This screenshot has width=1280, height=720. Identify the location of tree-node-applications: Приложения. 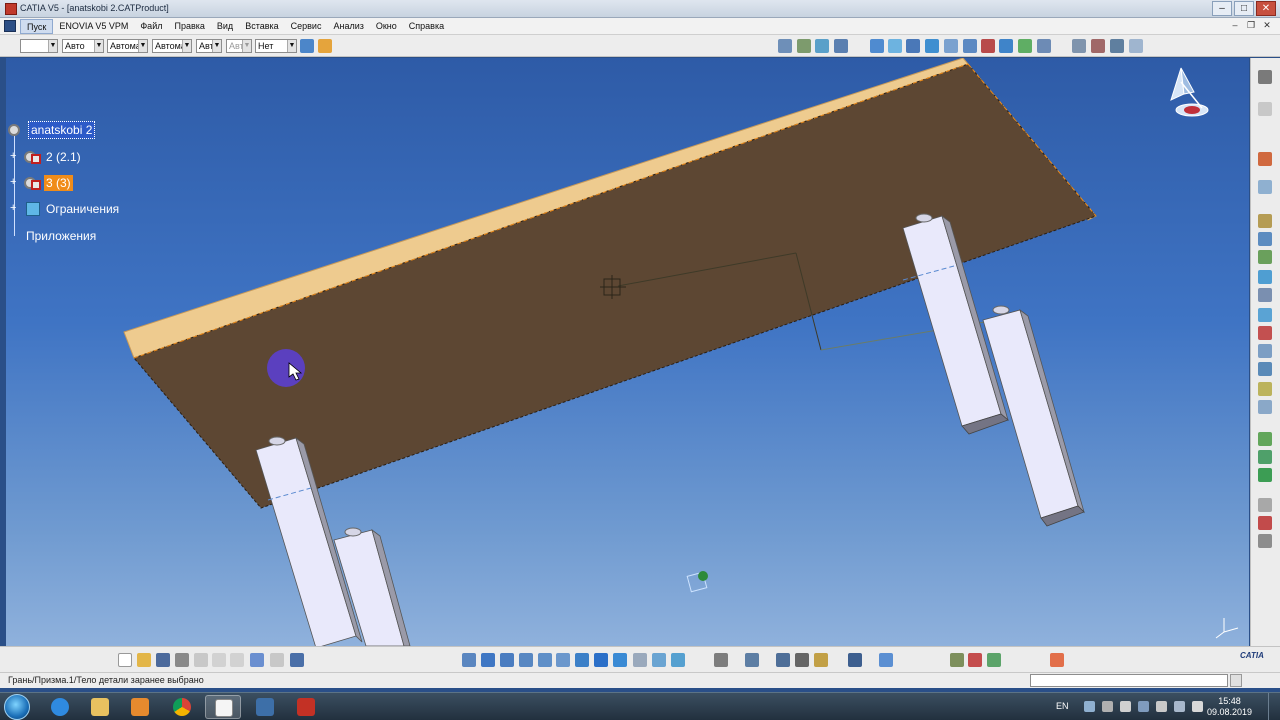
(61, 236).